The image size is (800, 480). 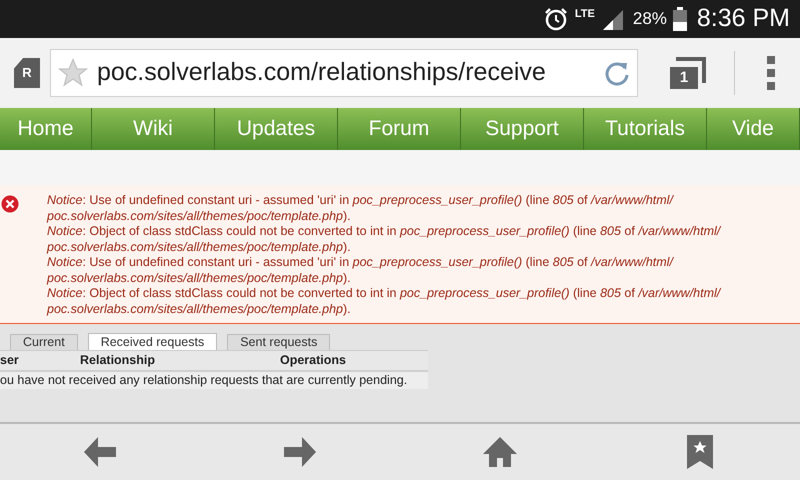 I want to click on page-tab: Current, so click(x=44, y=342).